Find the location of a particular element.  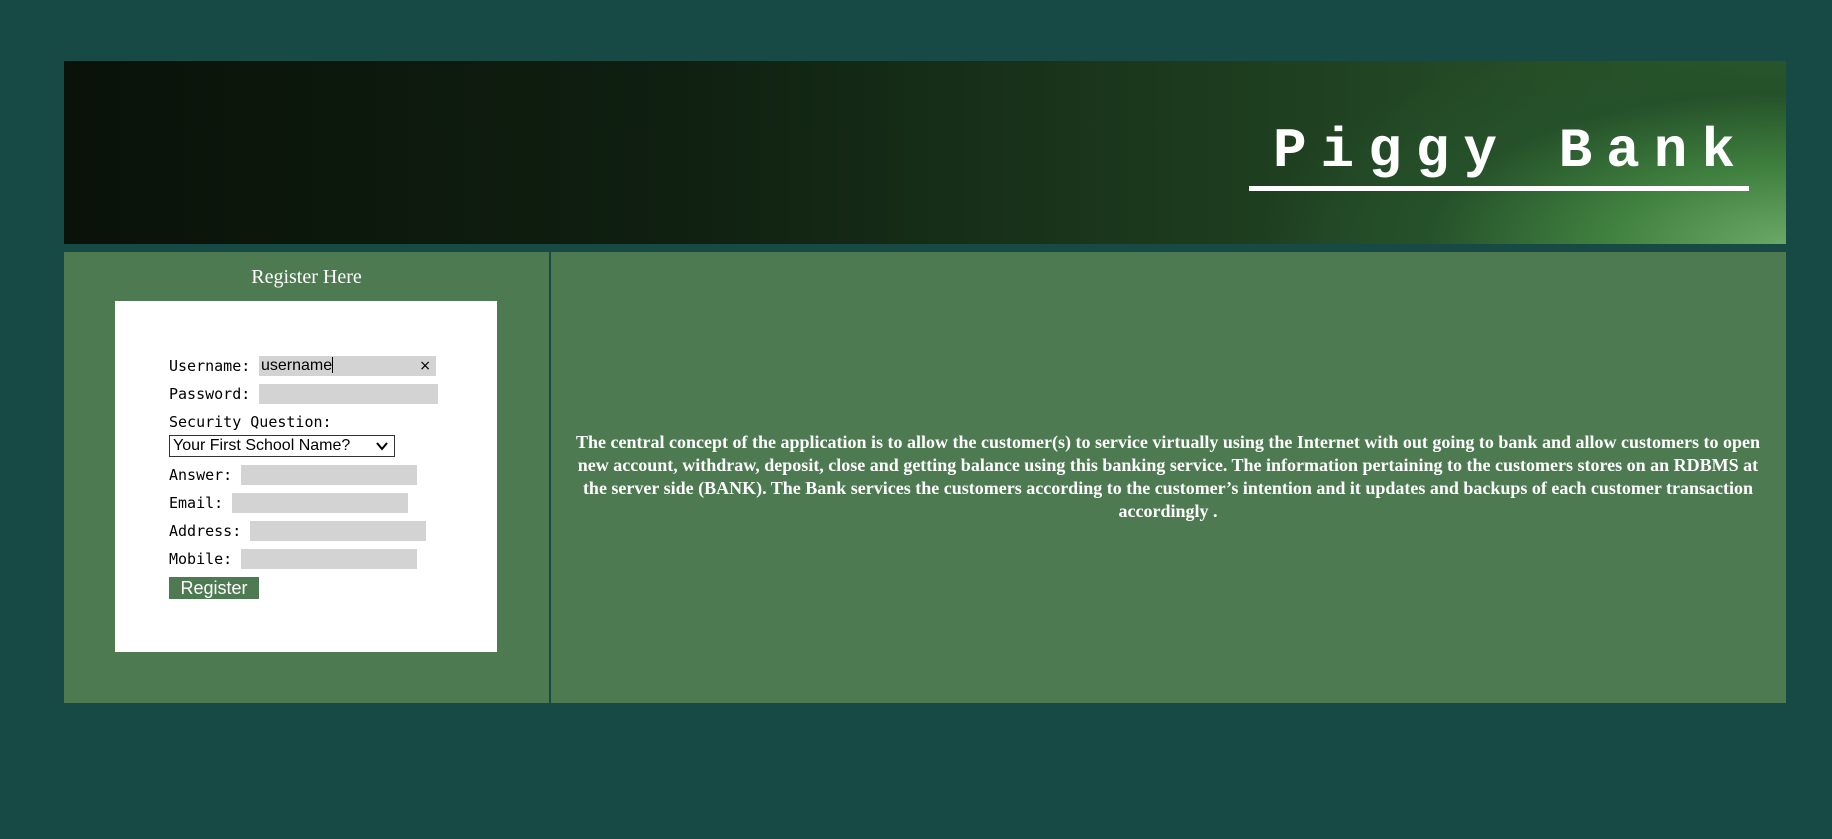

mobile-input is located at coordinates (329, 559).